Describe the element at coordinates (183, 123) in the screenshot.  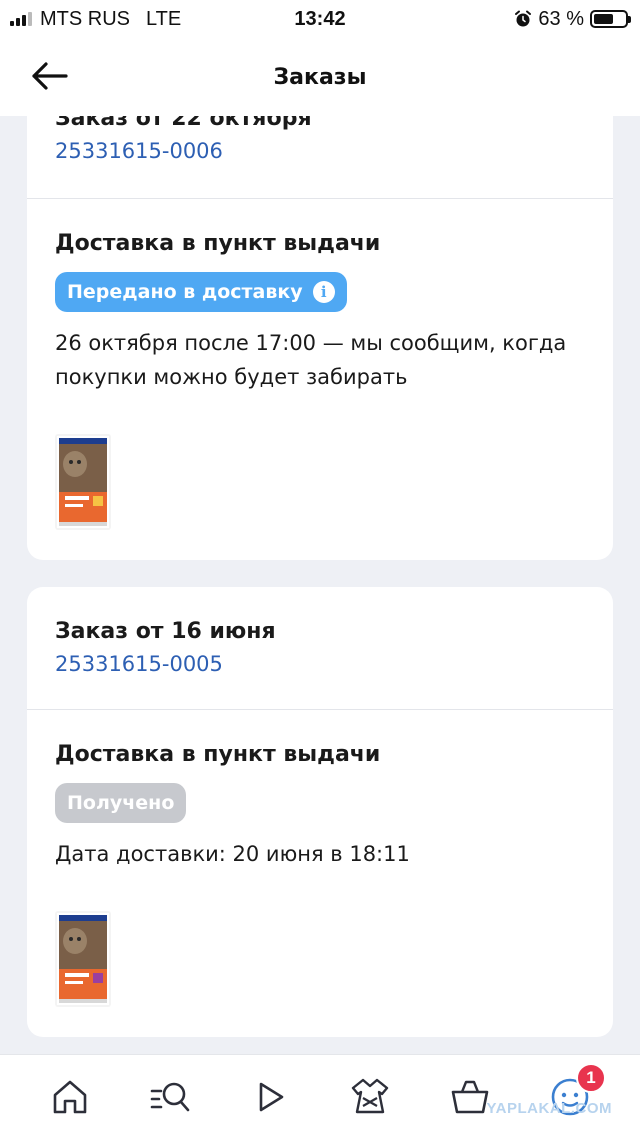
I see `order-title: Заказ от 22 октября` at that location.